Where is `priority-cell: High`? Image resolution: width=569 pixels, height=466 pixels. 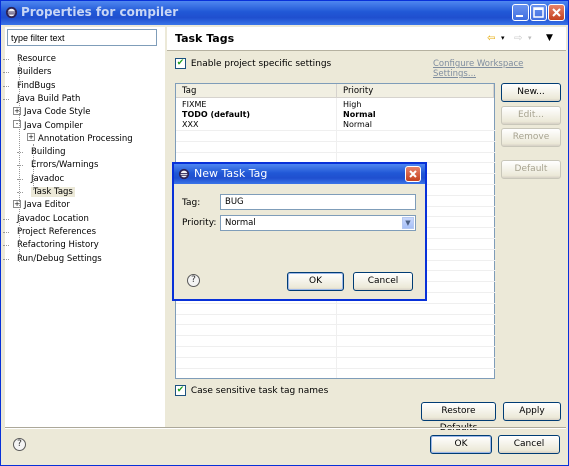 priority-cell: High is located at coordinates (352, 104).